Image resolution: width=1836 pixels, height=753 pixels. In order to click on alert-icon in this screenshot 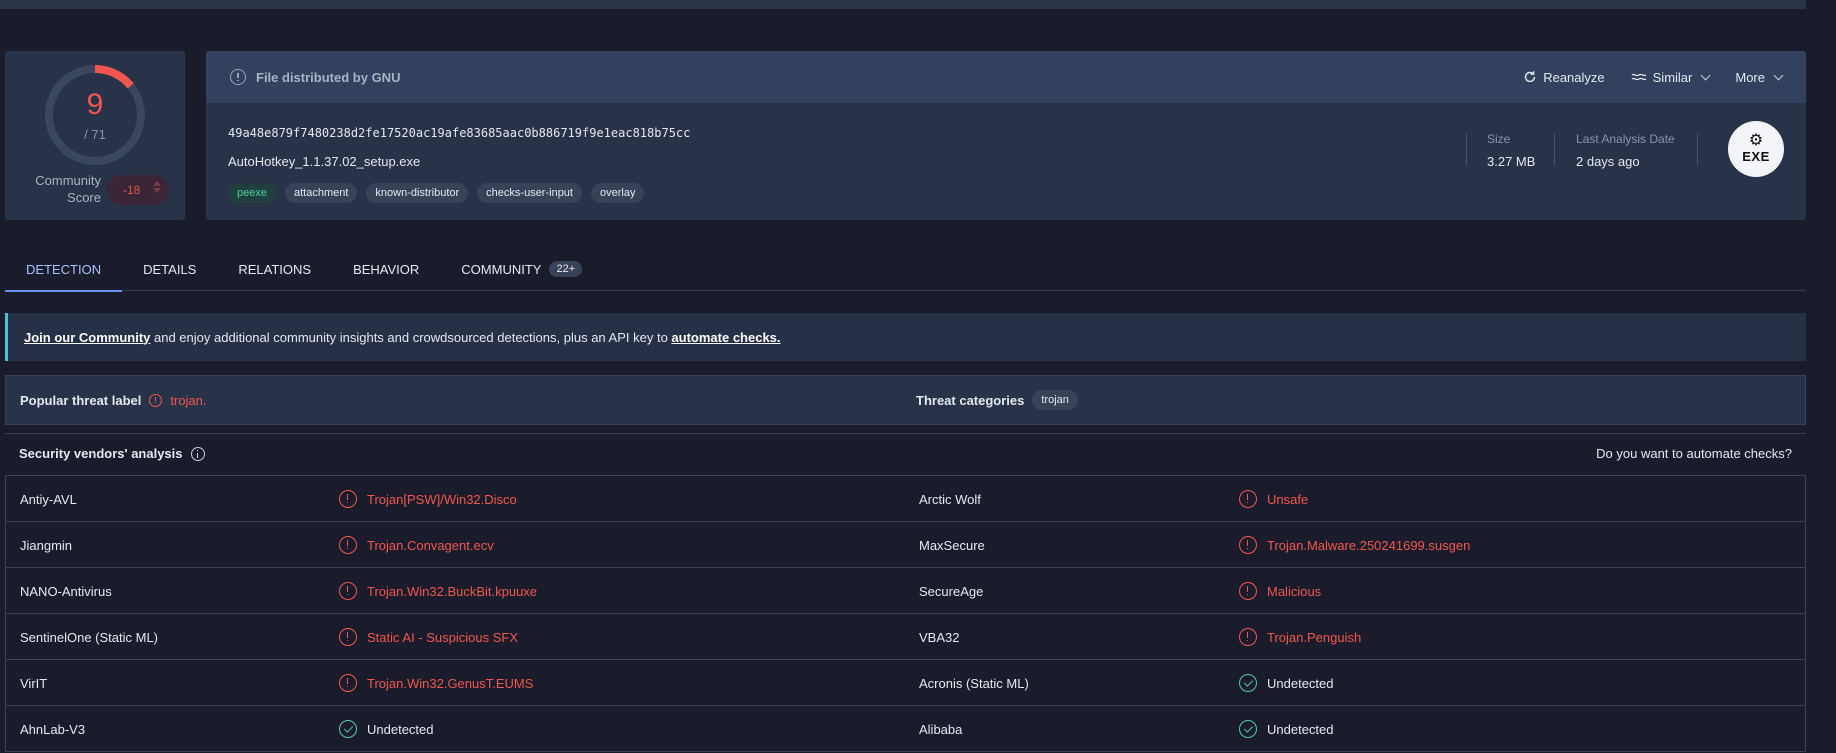, I will do `click(156, 400)`.